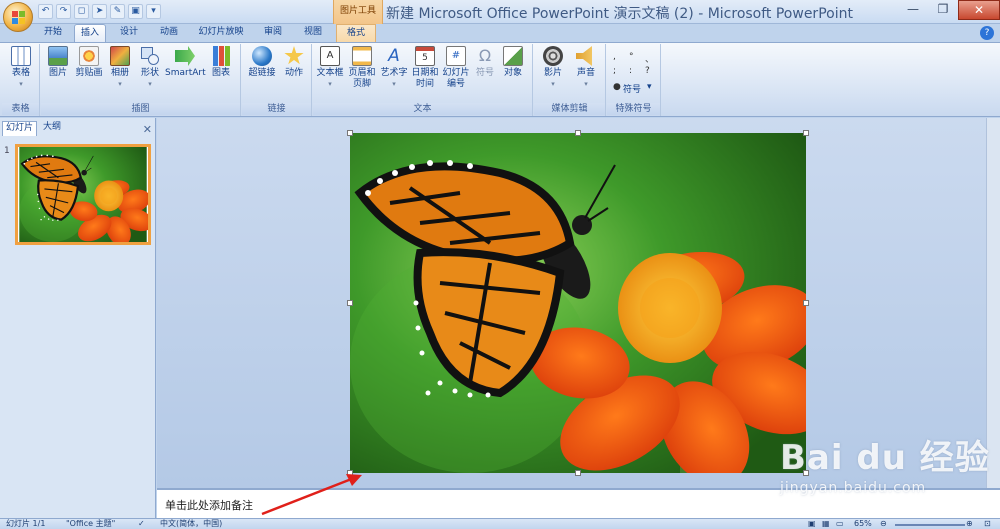  What do you see at coordinates (90, 33) in the screenshot?
I see `tab-insert: 插入` at bounding box center [90, 33].